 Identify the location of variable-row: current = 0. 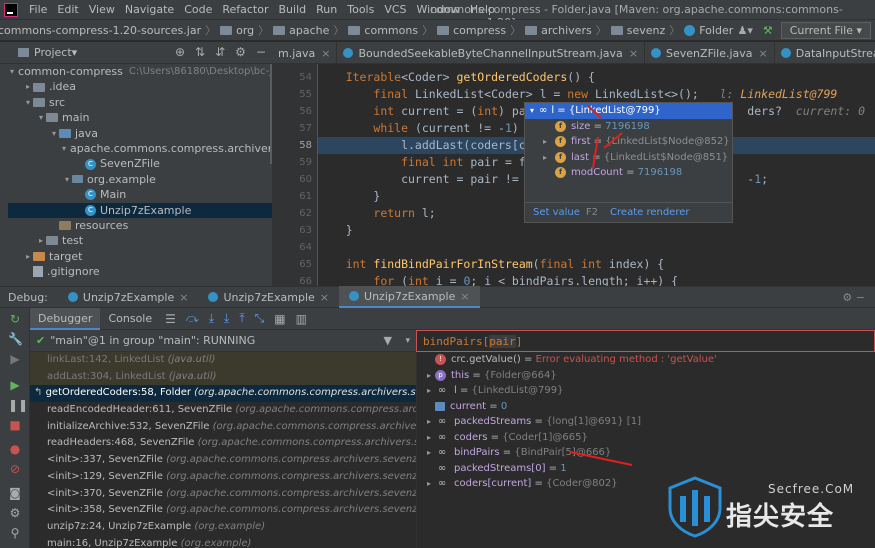
(646, 407).